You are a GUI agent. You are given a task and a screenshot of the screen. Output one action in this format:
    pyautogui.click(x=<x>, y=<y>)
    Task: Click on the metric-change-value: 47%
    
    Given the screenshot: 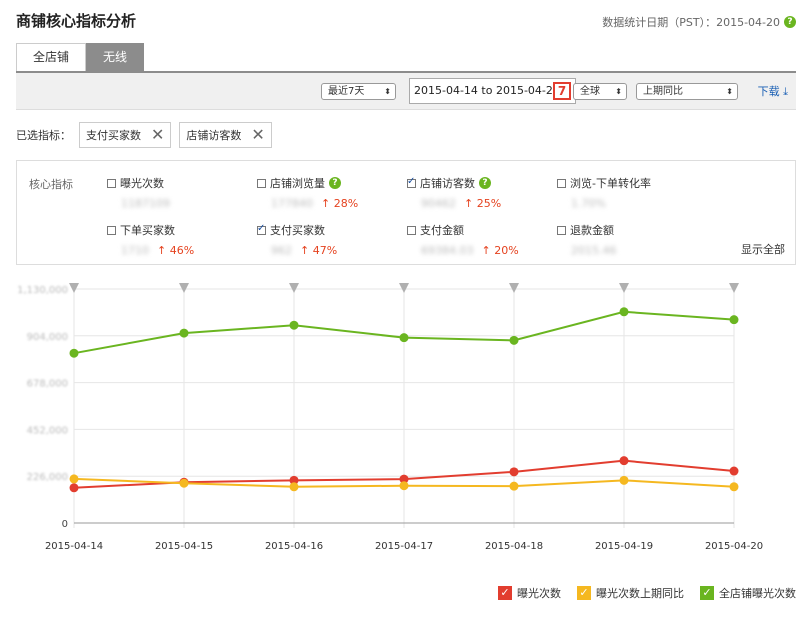 What is the action you would take?
    pyautogui.click(x=325, y=250)
    